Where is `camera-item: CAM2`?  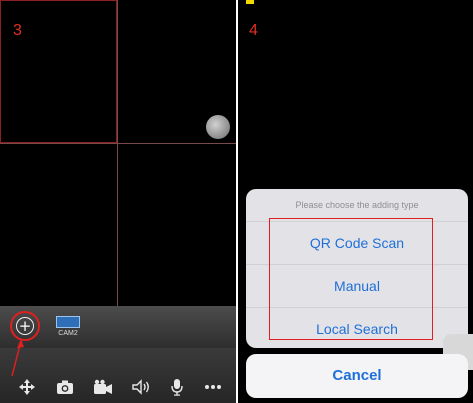 camera-item: CAM2 is located at coordinates (68, 326).